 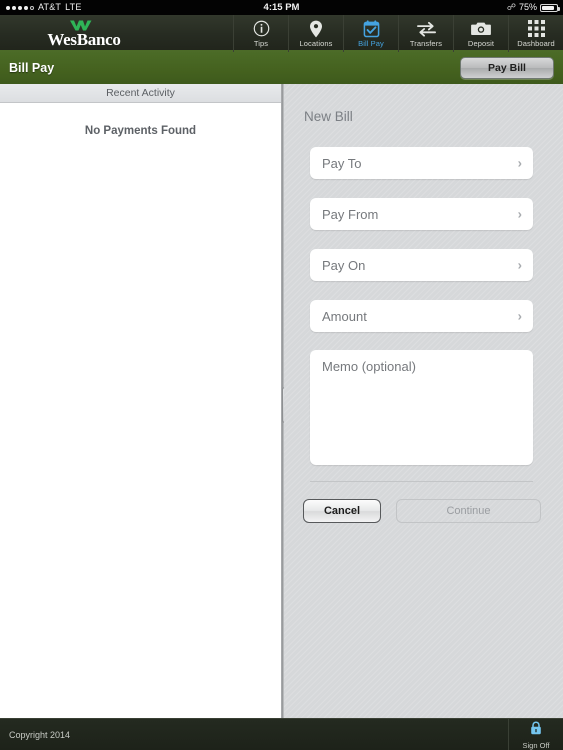 I want to click on empty-state-message: No Payments Found, so click(x=140, y=131).